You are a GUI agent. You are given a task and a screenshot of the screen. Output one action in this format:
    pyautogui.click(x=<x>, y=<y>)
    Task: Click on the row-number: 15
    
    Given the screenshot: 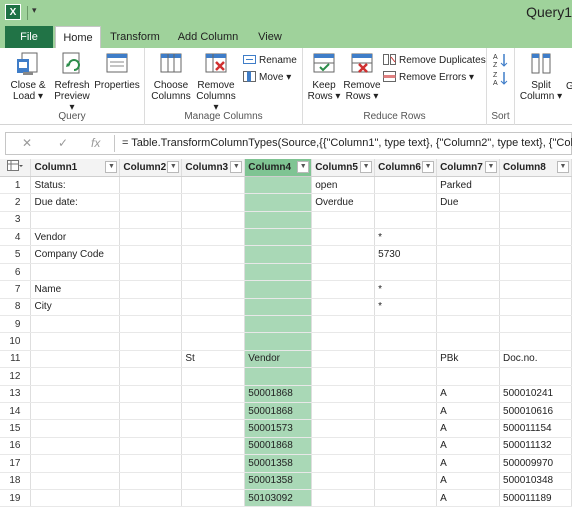 What is the action you would take?
    pyautogui.click(x=16, y=428)
    